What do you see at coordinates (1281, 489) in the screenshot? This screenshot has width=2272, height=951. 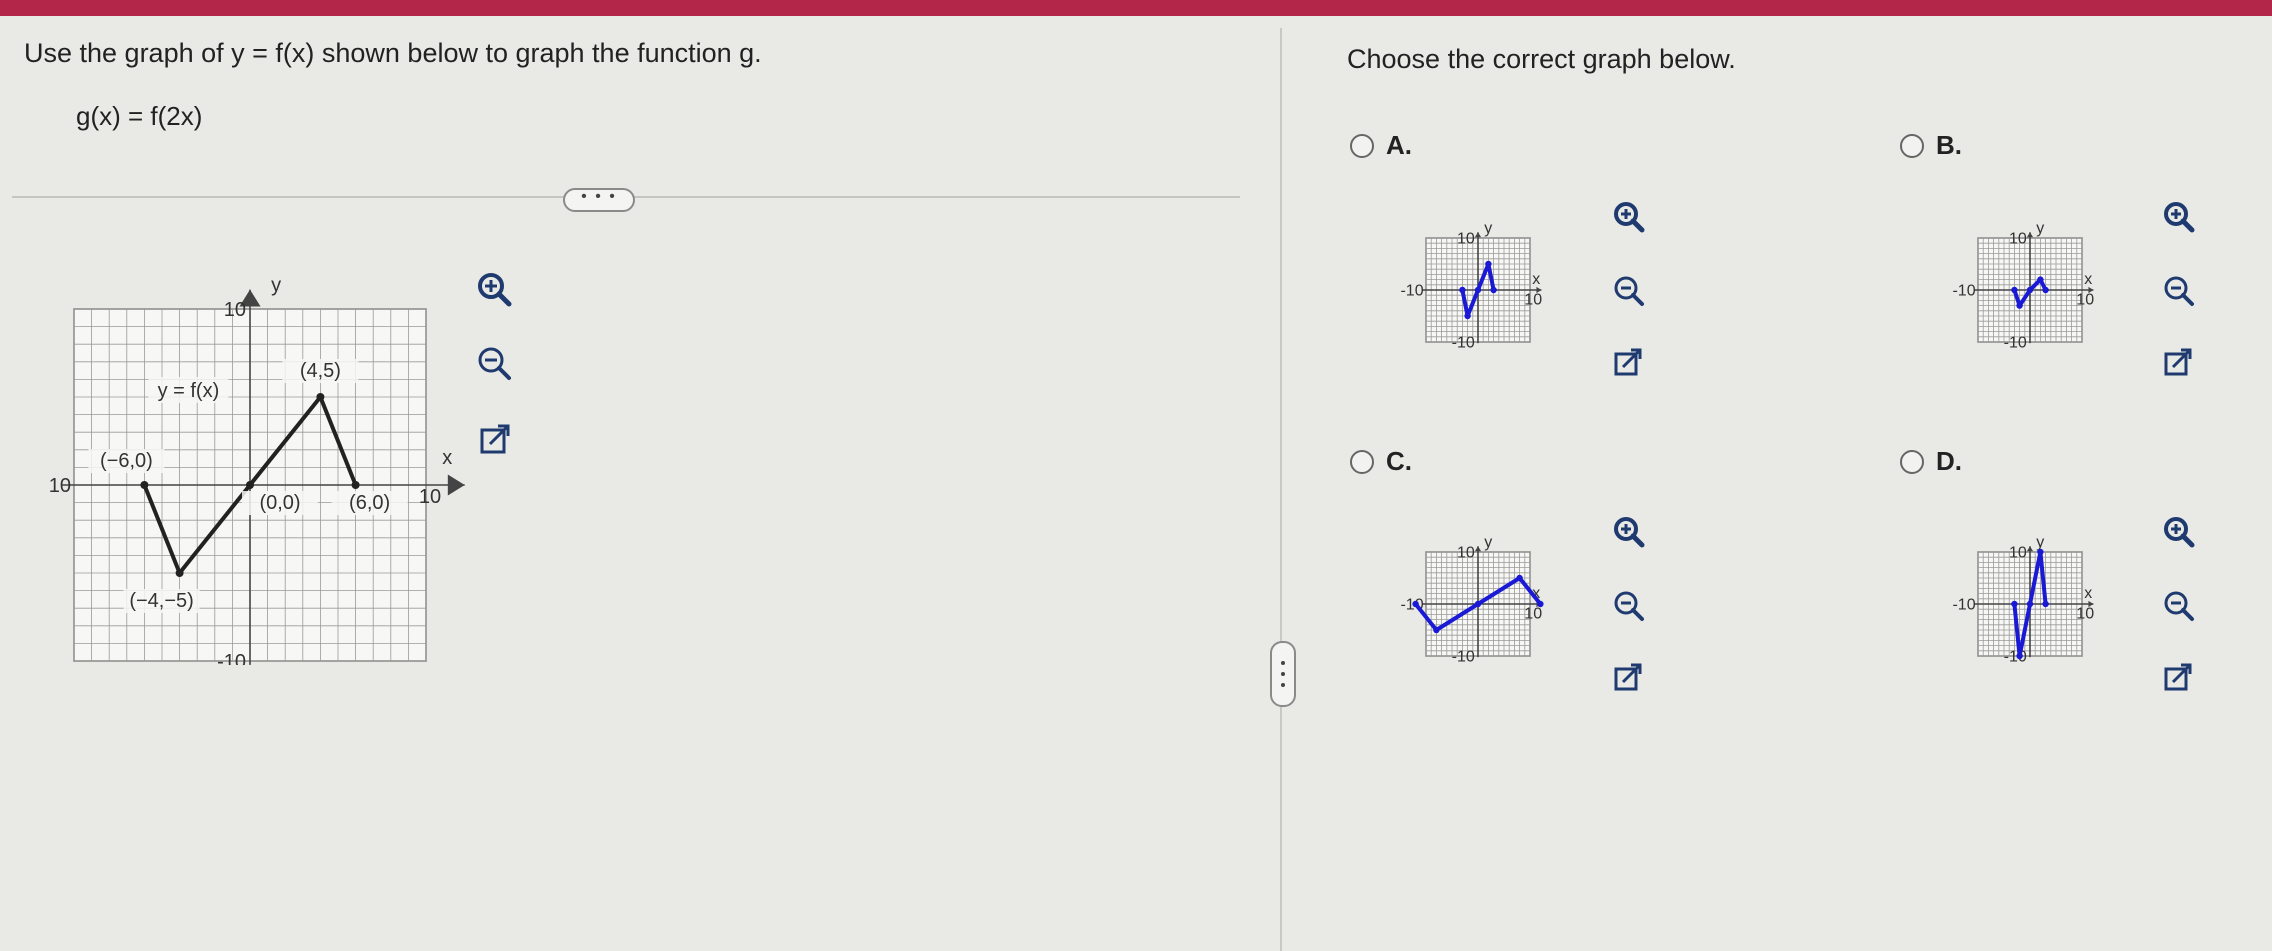 I see `vertical-divider` at bounding box center [1281, 489].